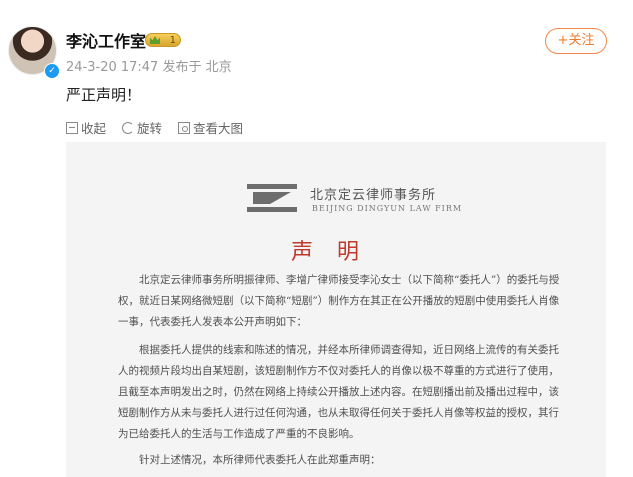  I want to click on collapse-icon, so click(72, 127).